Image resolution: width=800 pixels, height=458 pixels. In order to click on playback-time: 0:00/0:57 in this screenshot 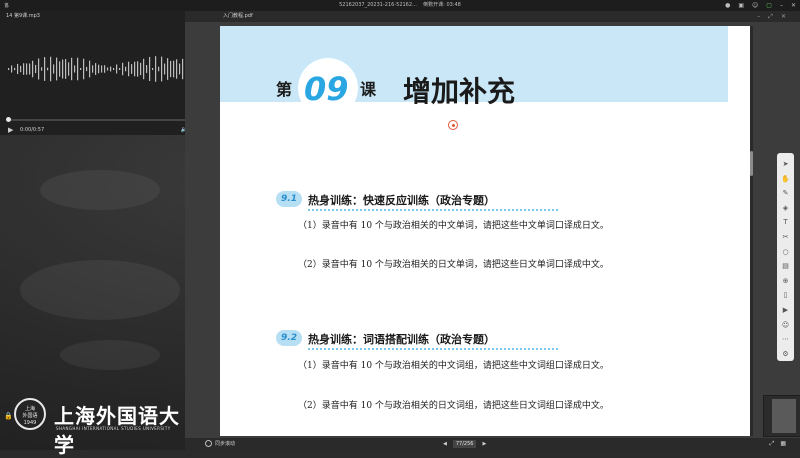, I will do `click(32, 130)`.